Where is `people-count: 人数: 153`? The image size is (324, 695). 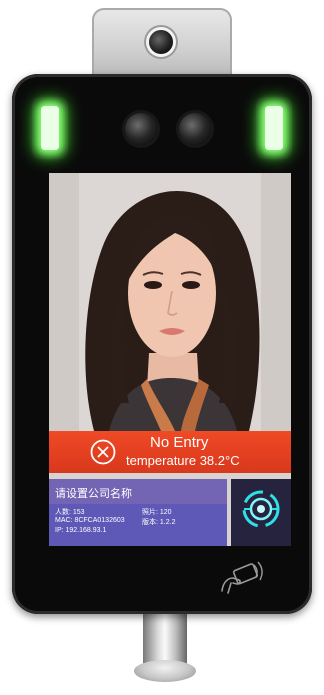
people-count: 人数: 153 is located at coordinates (70, 512).